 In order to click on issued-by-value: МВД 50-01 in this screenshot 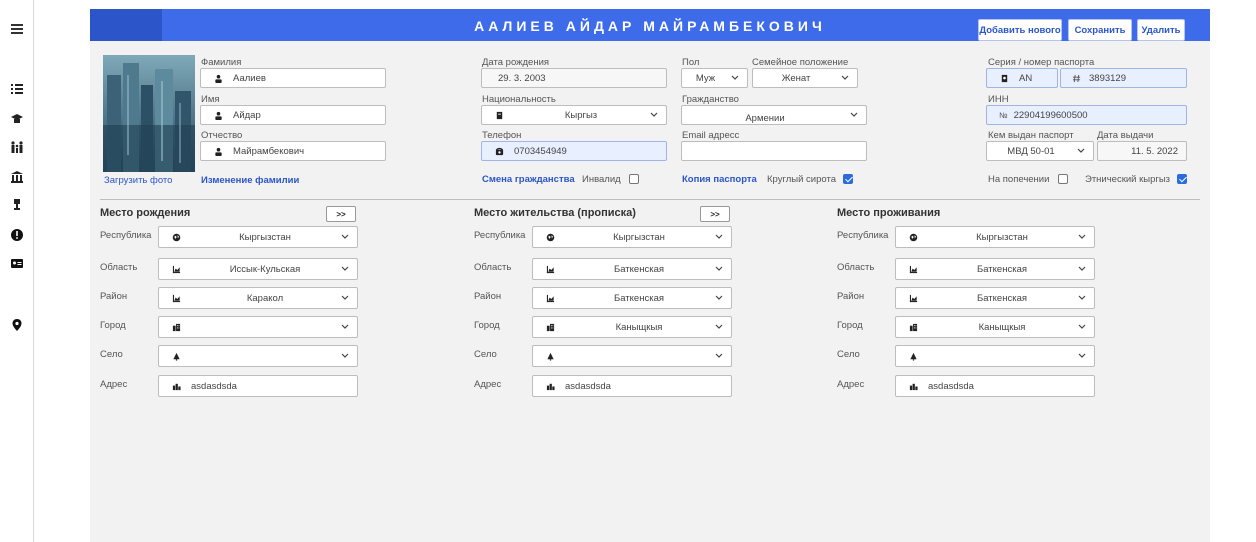, I will do `click(1031, 151)`.